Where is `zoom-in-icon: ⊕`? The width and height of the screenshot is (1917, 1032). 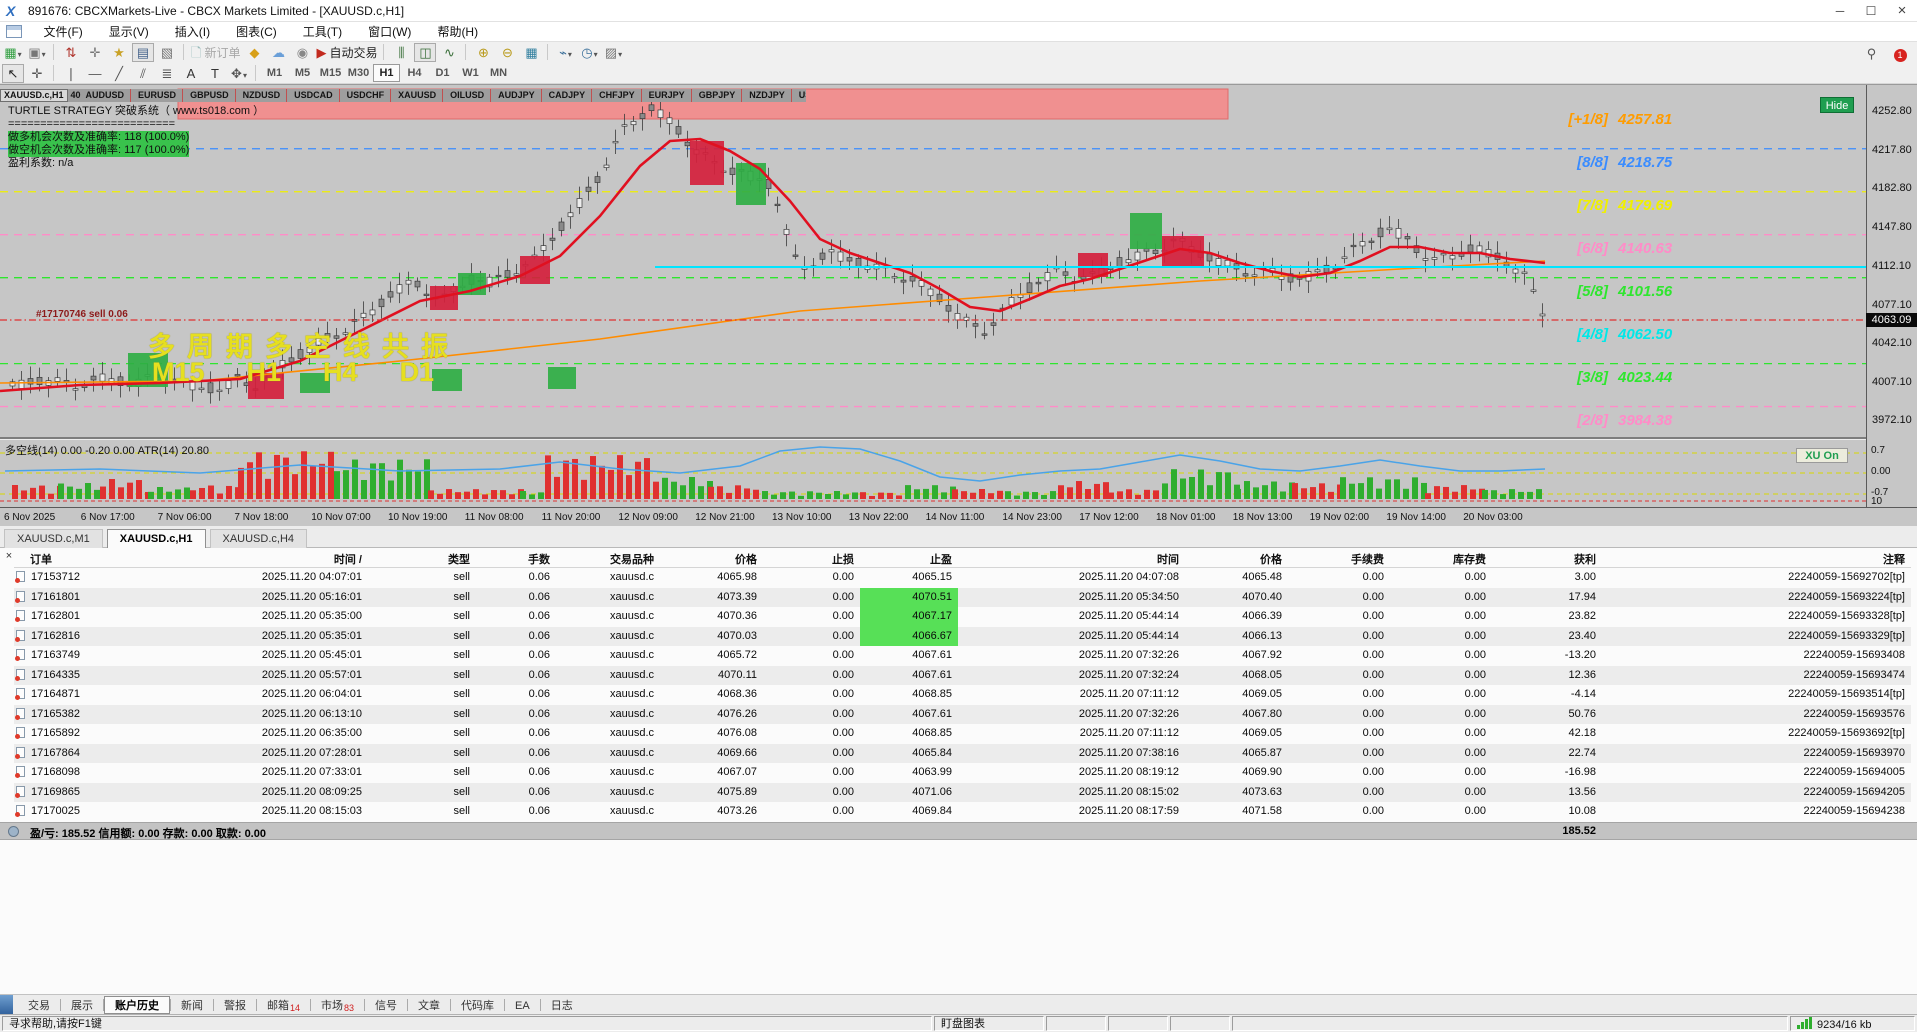
zoom-in-icon: ⊕ is located at coordinates (483, 52).